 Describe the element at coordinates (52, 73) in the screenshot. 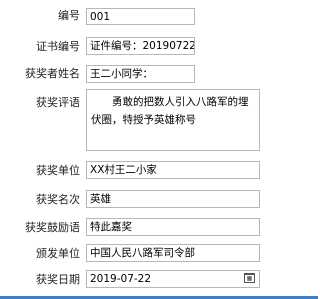

I see `label-winner-name: 获奖者姓名` at that location.